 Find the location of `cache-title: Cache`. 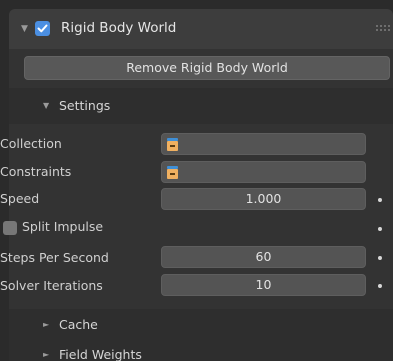

cache-title: Cache is located at coordinates (78, 324).